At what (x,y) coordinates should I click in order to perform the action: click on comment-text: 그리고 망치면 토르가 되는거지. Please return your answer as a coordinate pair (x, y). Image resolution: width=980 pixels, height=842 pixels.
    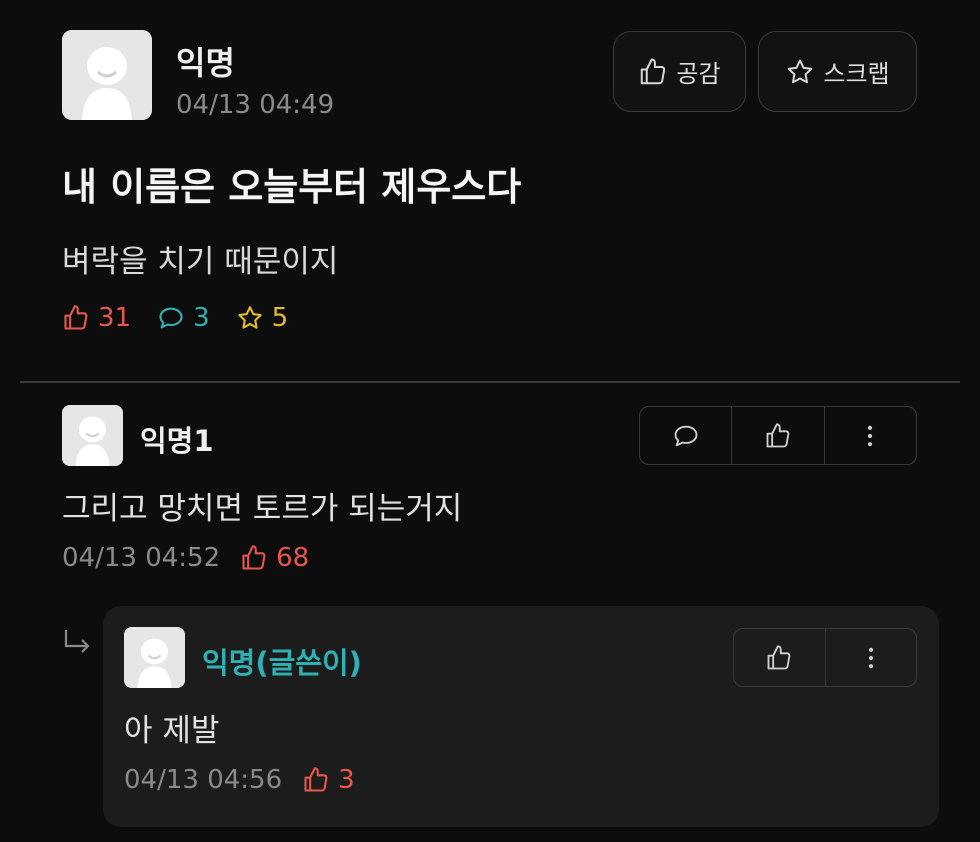
    Looking at the image, I should click on (262, 509).